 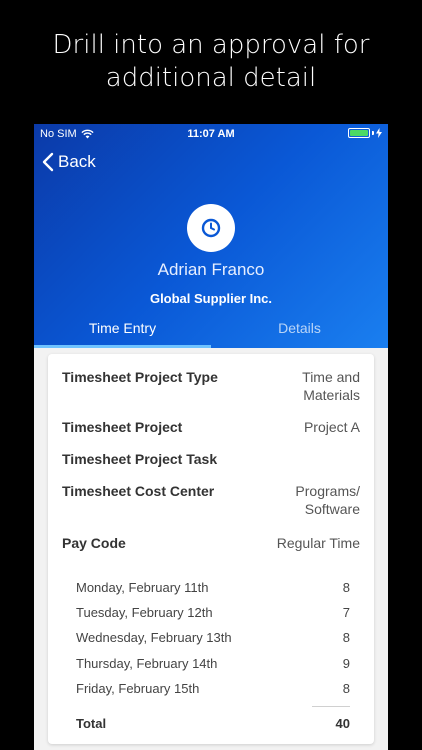 I want to click on field-value: Programs/ Software, so click(x=327, y=500).